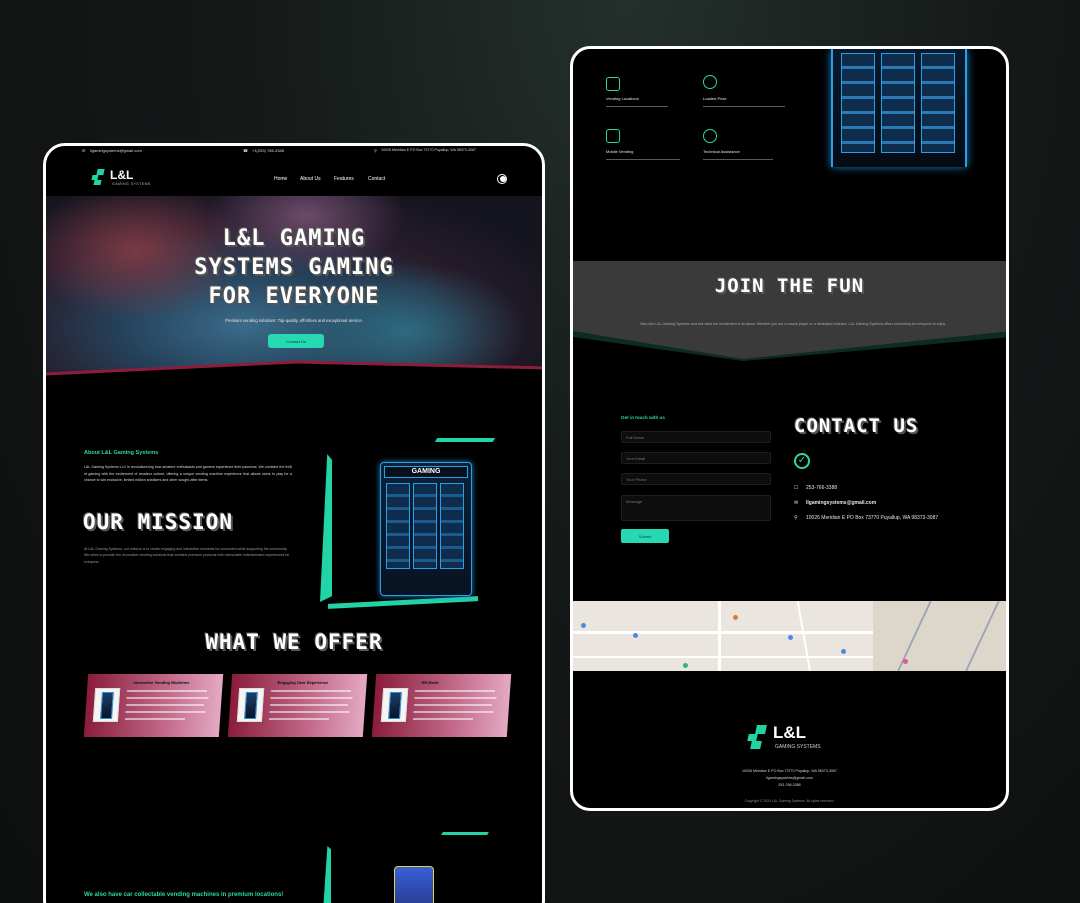  What do you see at coordinates (622, 98) in the screenshot?
I see `feature-title: Vending Locations` at bounding box center [622, 98].